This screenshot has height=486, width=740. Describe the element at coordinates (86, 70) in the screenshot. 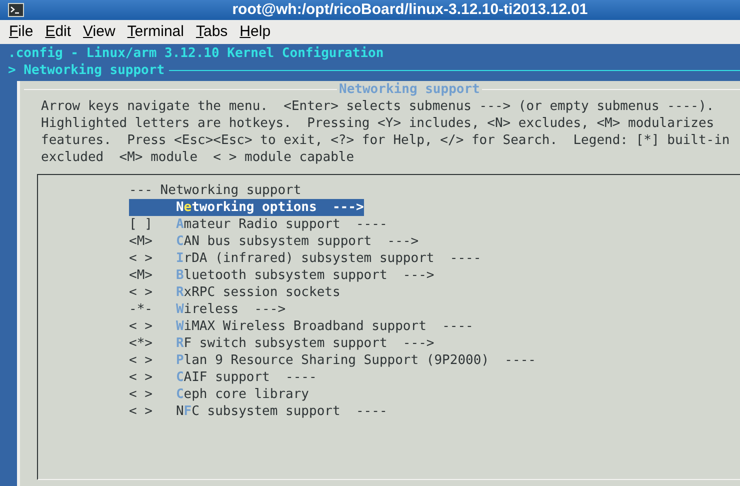

I see `breadcrumb: > Networking support` at that location.